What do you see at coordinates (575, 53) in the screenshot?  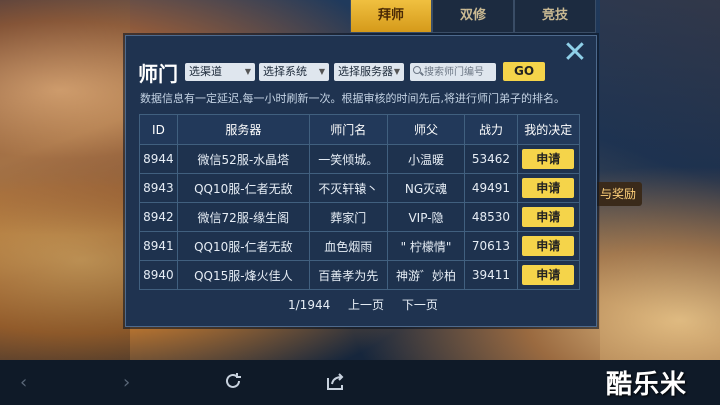 I see `close-icon: ✕` at bounding box center [575, 53].